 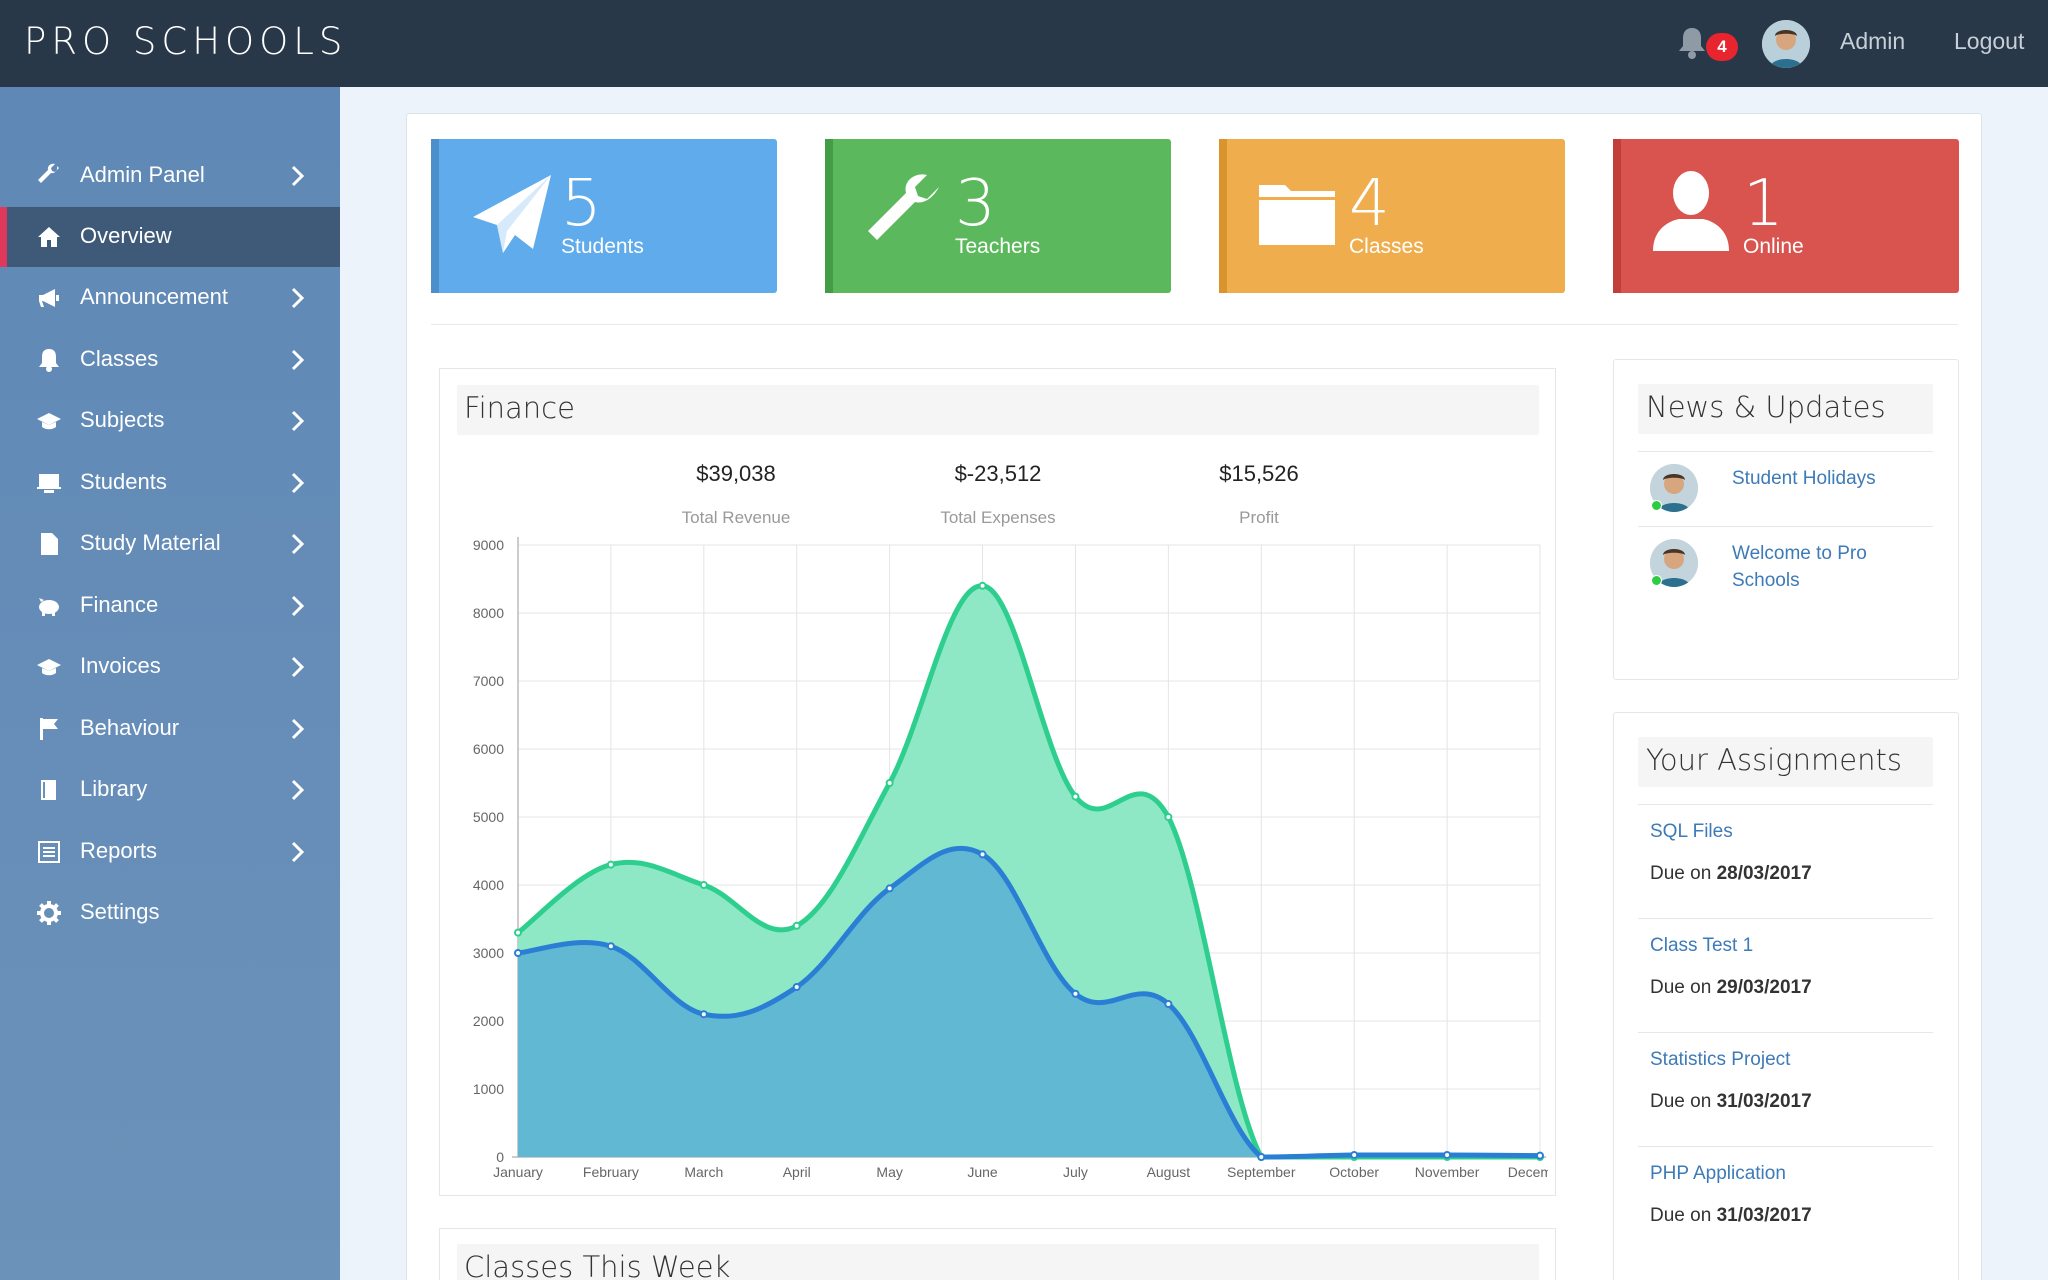 I want to click on stat-value: 4, so click(x=1369, y=204).